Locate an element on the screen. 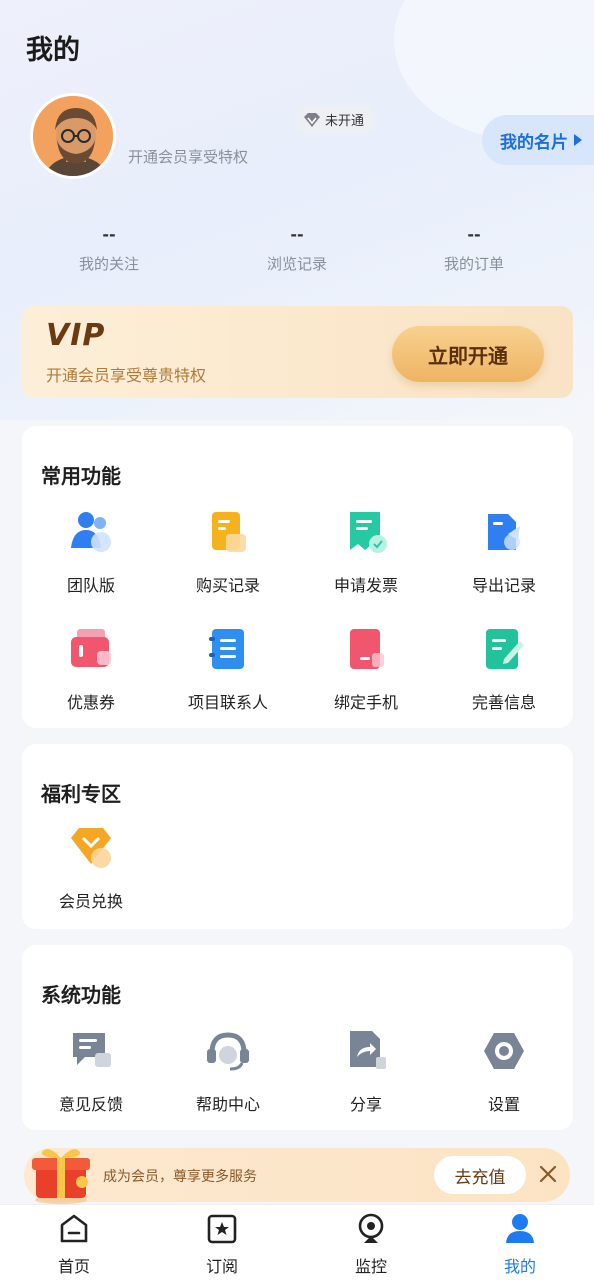  vip-status-label: 未开通 is located at coordinates (345, 121).